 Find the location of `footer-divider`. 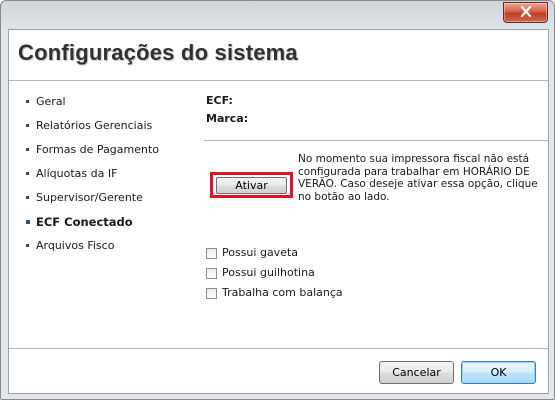

footer-divider is located at coordinates (278, 348).